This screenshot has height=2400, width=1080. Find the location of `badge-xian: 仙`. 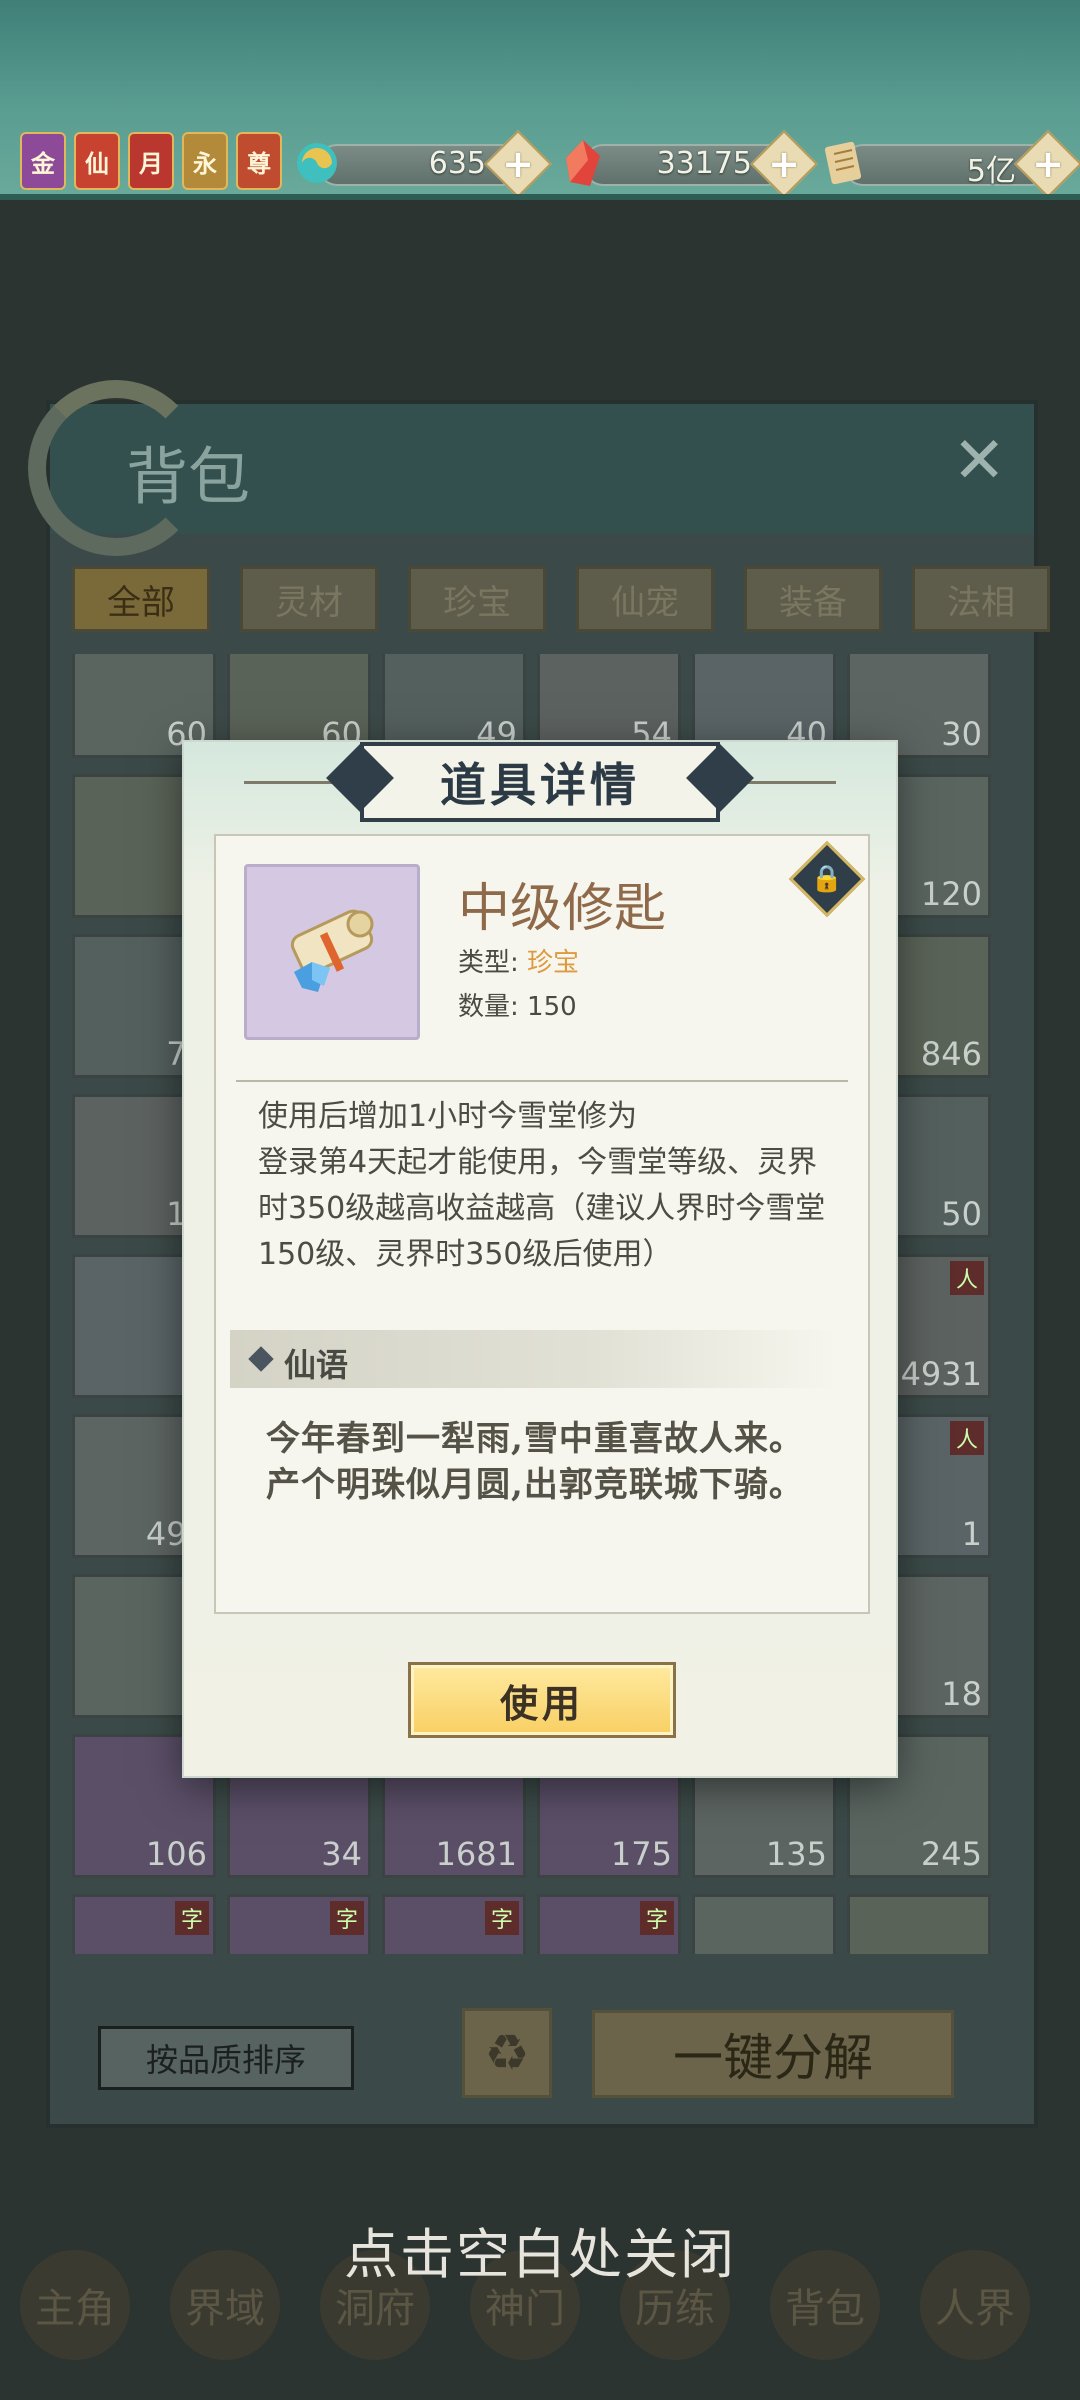

badge-xian: 仙 is located at coordinates (97, 161).